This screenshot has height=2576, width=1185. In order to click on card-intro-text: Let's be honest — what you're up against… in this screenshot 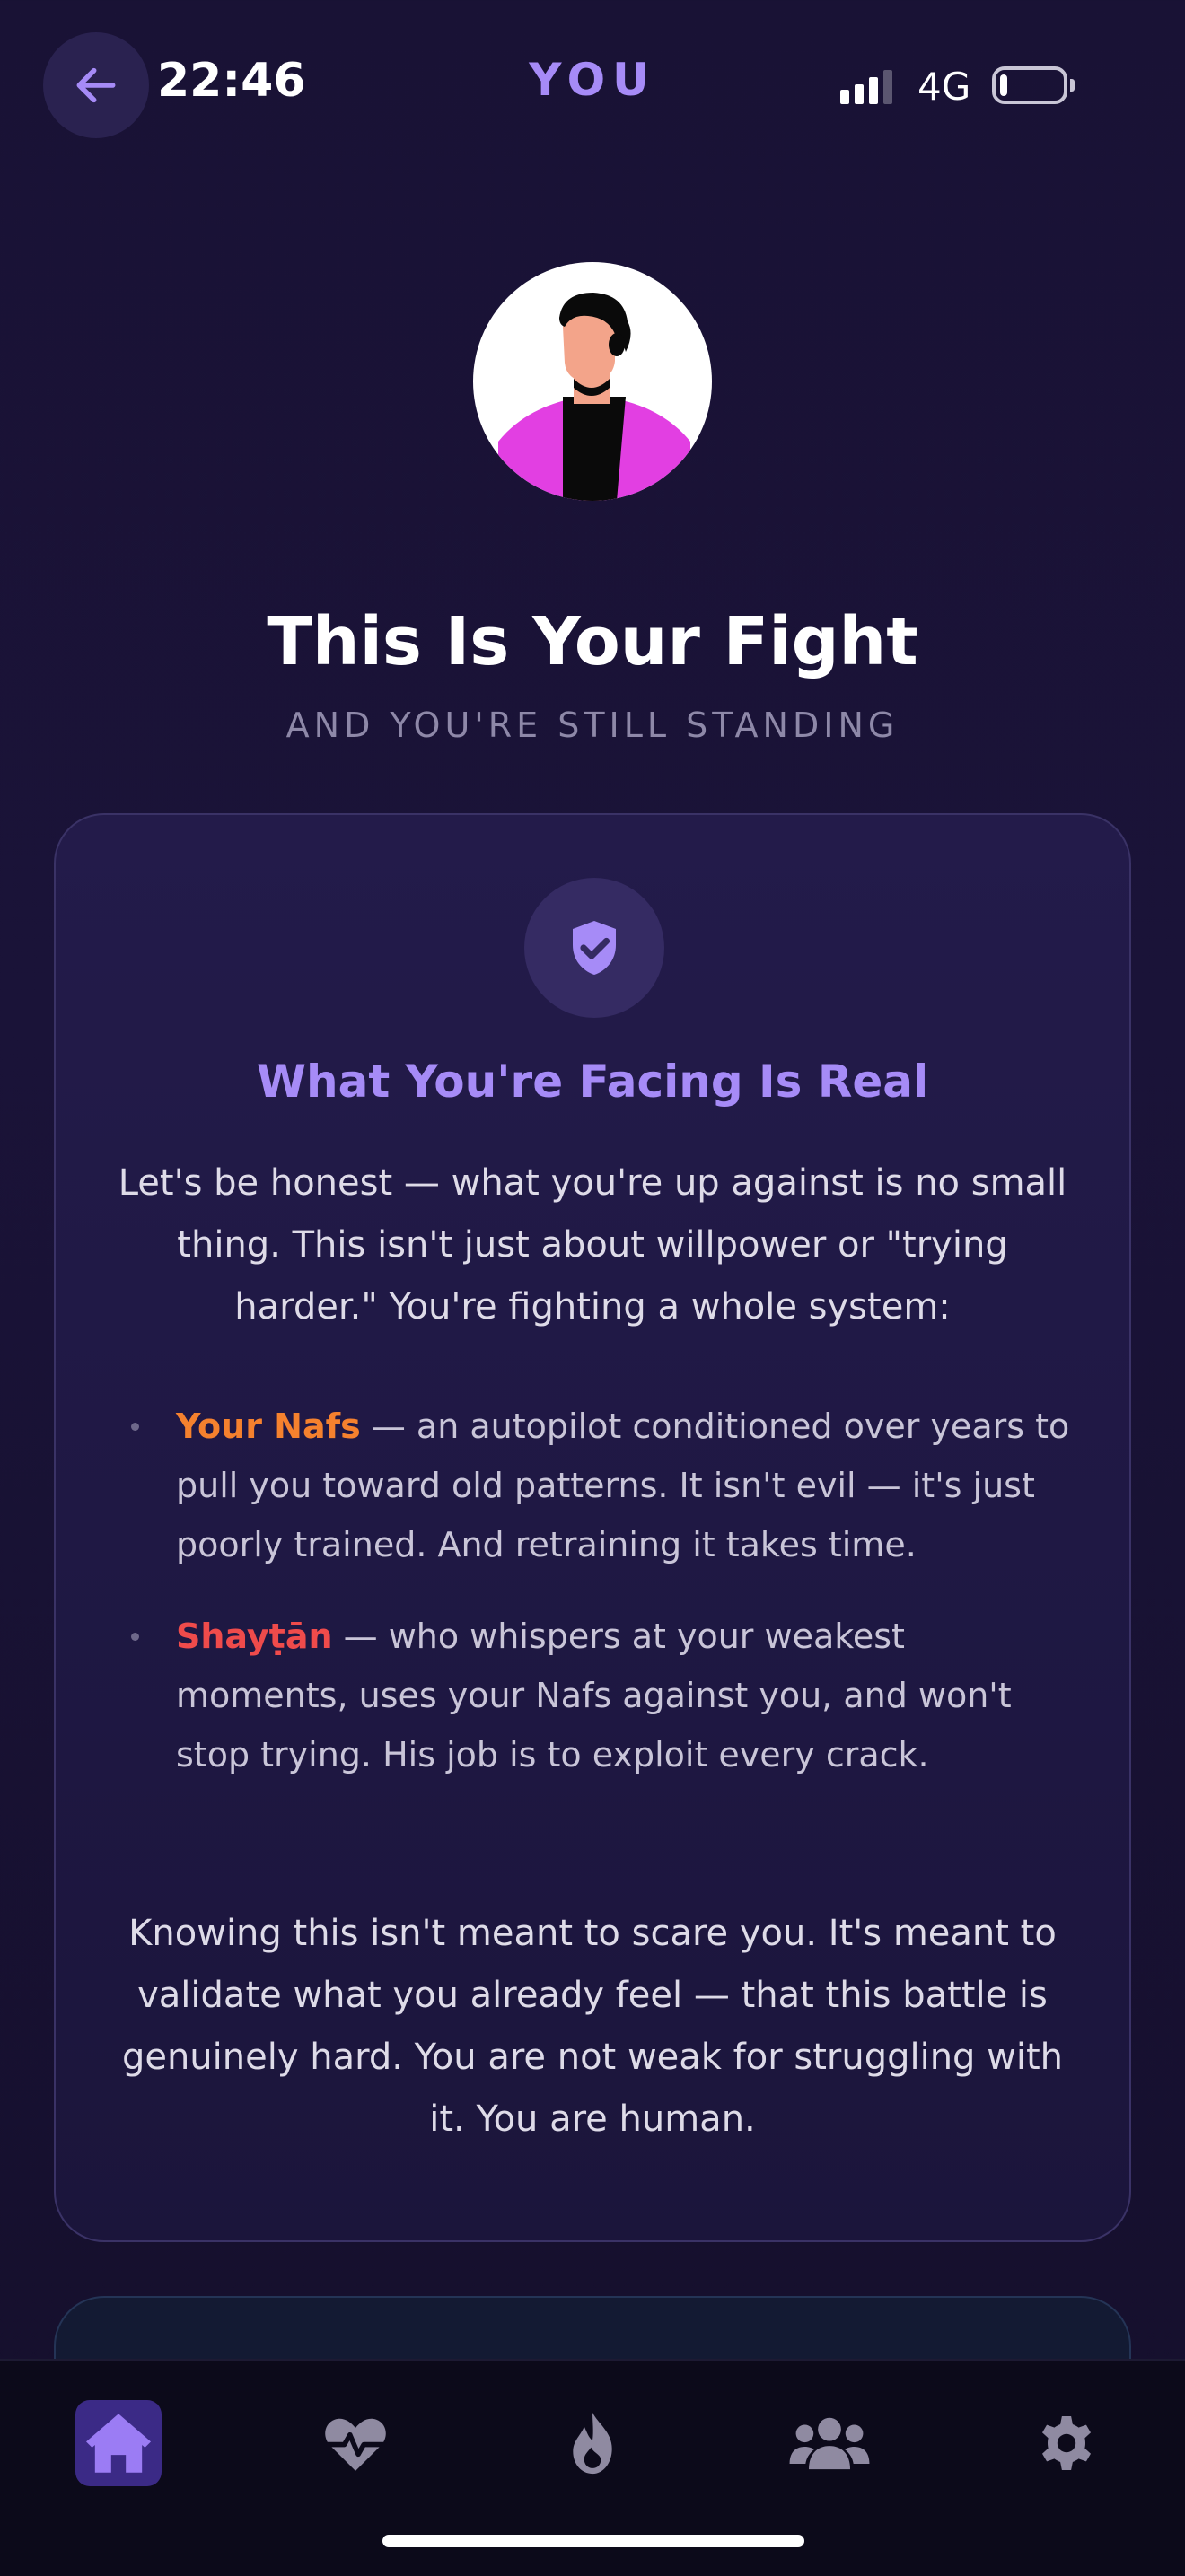, I will do `click(592, 1244)`.